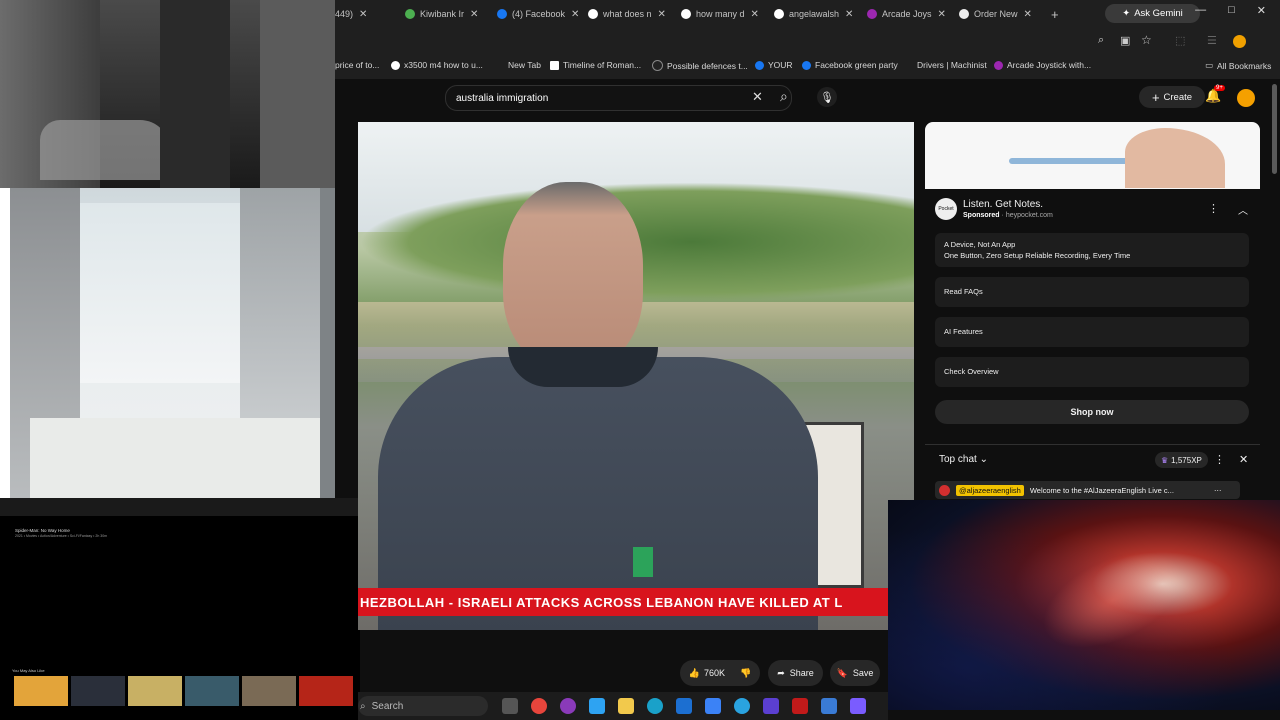 Image resolution: width=1280 pixels, height=720 pixels. I want to click on tab: what does n ✕, so click(633, 14).